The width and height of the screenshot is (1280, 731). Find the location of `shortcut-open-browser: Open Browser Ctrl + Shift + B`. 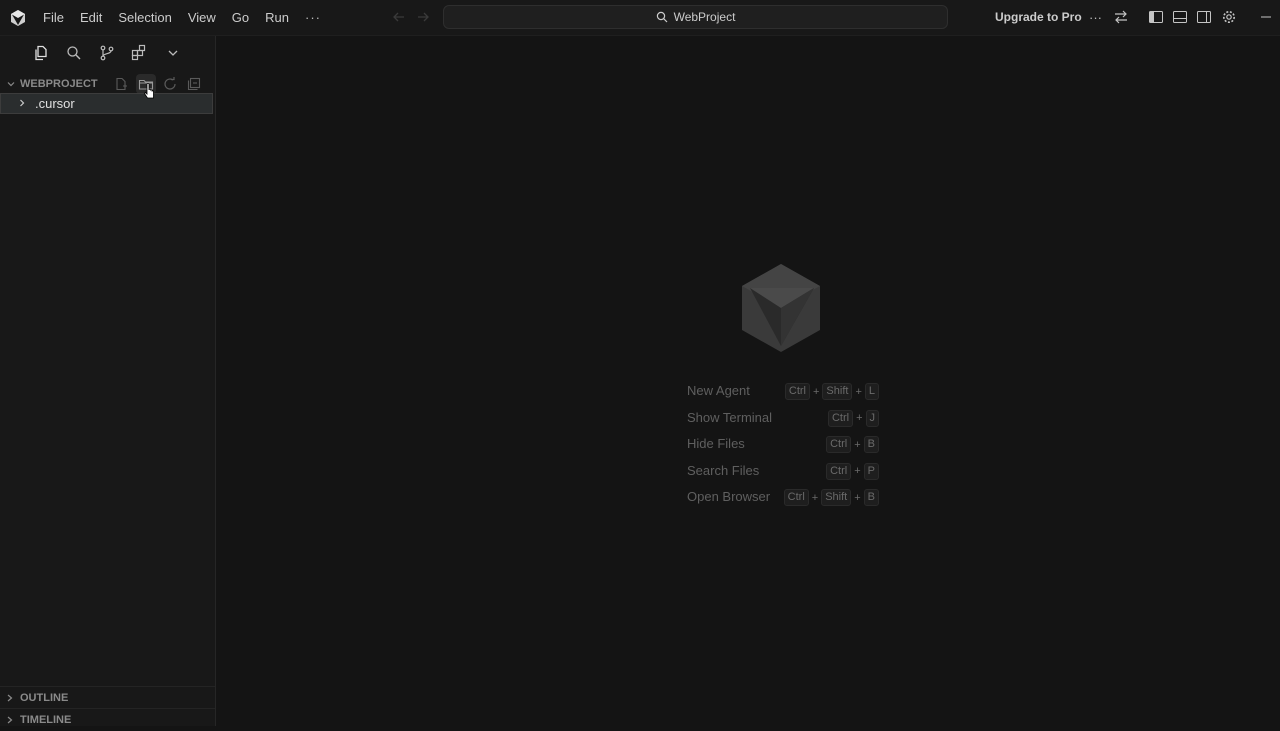

shortcut-open-browser: Open Browser Ctrl + Shift + B is located at coordinates (783, 499).